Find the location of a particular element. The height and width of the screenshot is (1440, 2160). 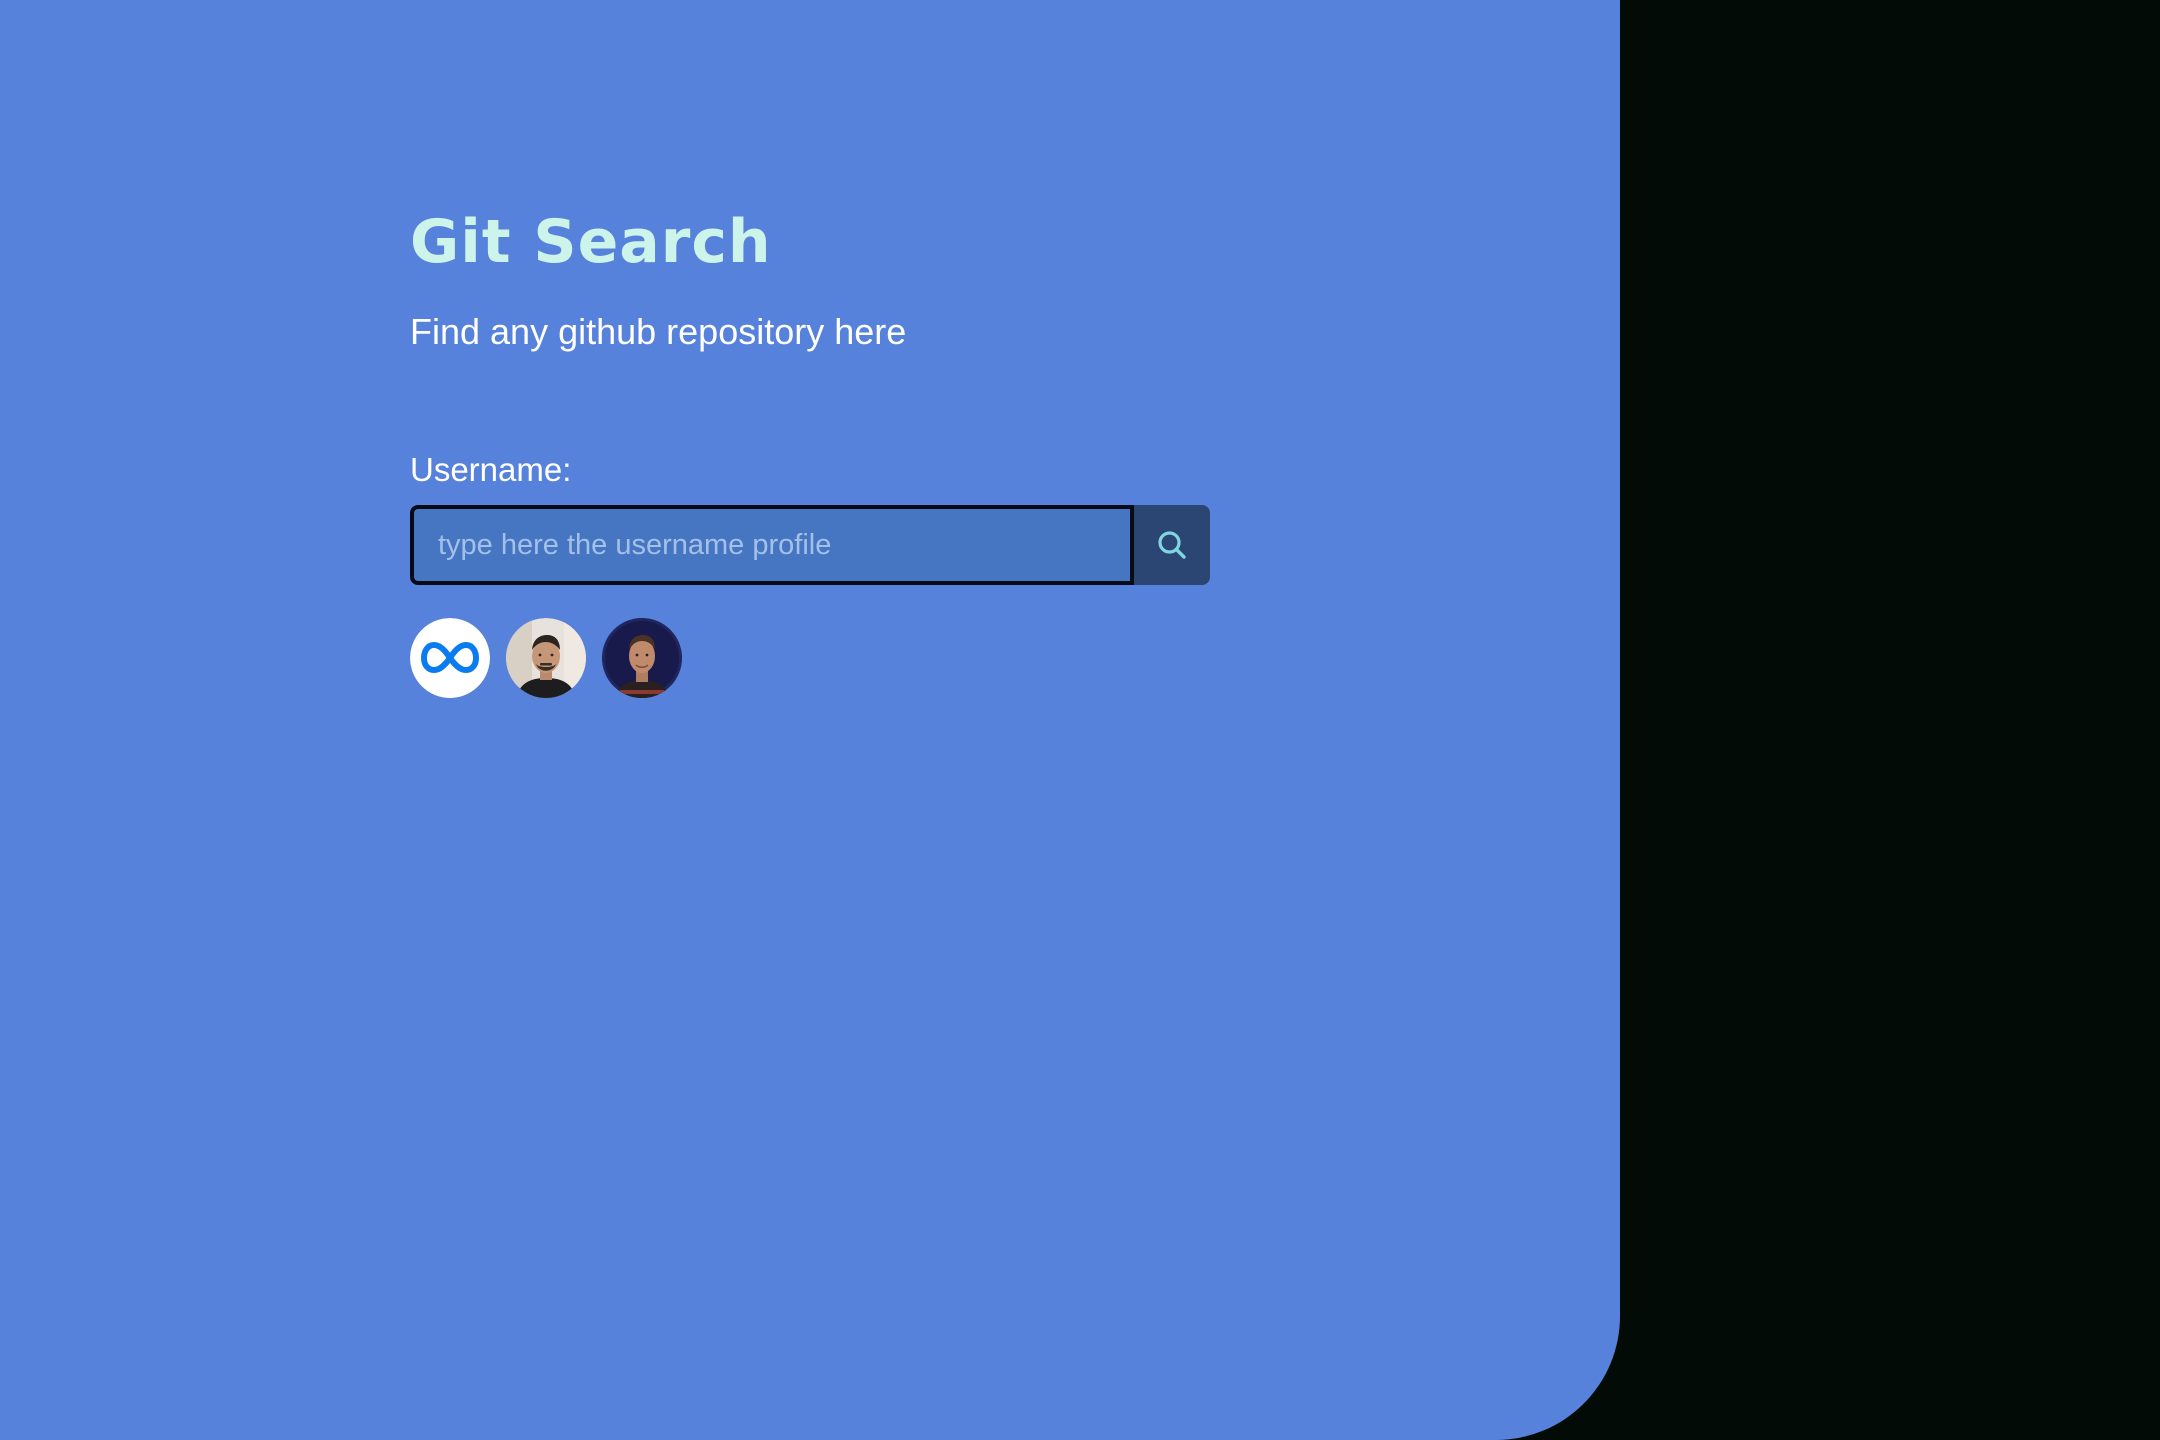

recent-profiles is located at coordinates (546, 658).